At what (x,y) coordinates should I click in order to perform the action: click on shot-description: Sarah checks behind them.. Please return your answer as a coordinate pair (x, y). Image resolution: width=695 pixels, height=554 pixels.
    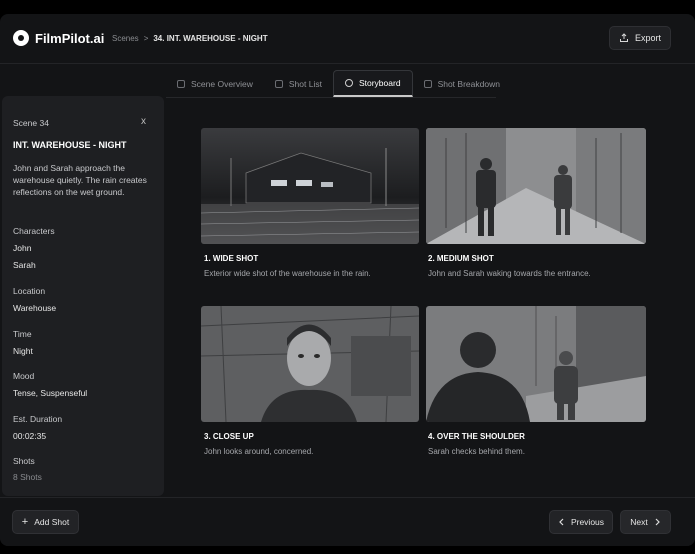
    Looking at the image, I should click on (476, 451).